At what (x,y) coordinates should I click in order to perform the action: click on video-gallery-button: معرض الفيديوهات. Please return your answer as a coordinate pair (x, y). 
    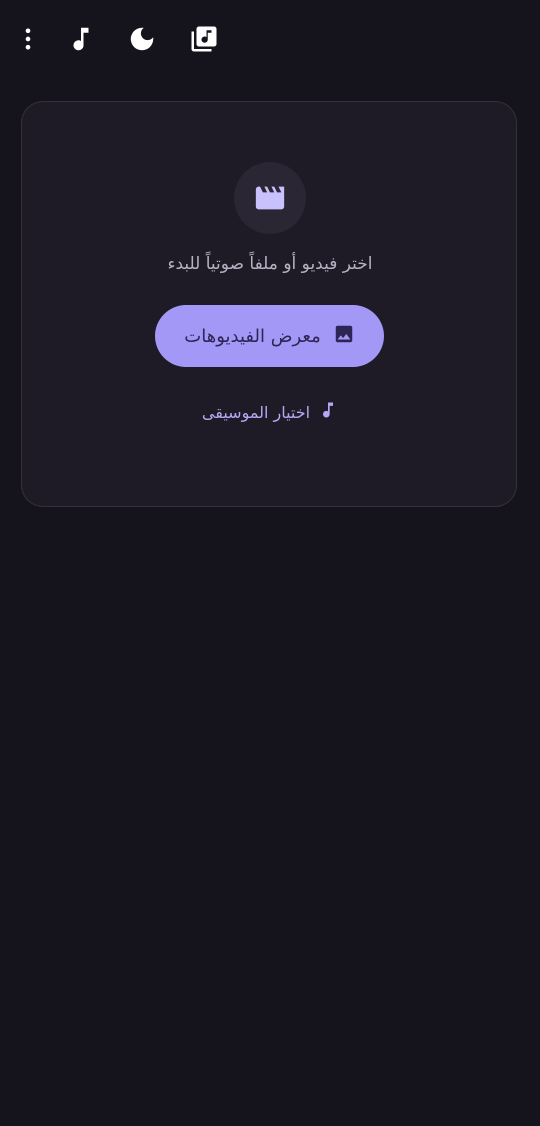
    Looking at the image, I should click on (269, 336).